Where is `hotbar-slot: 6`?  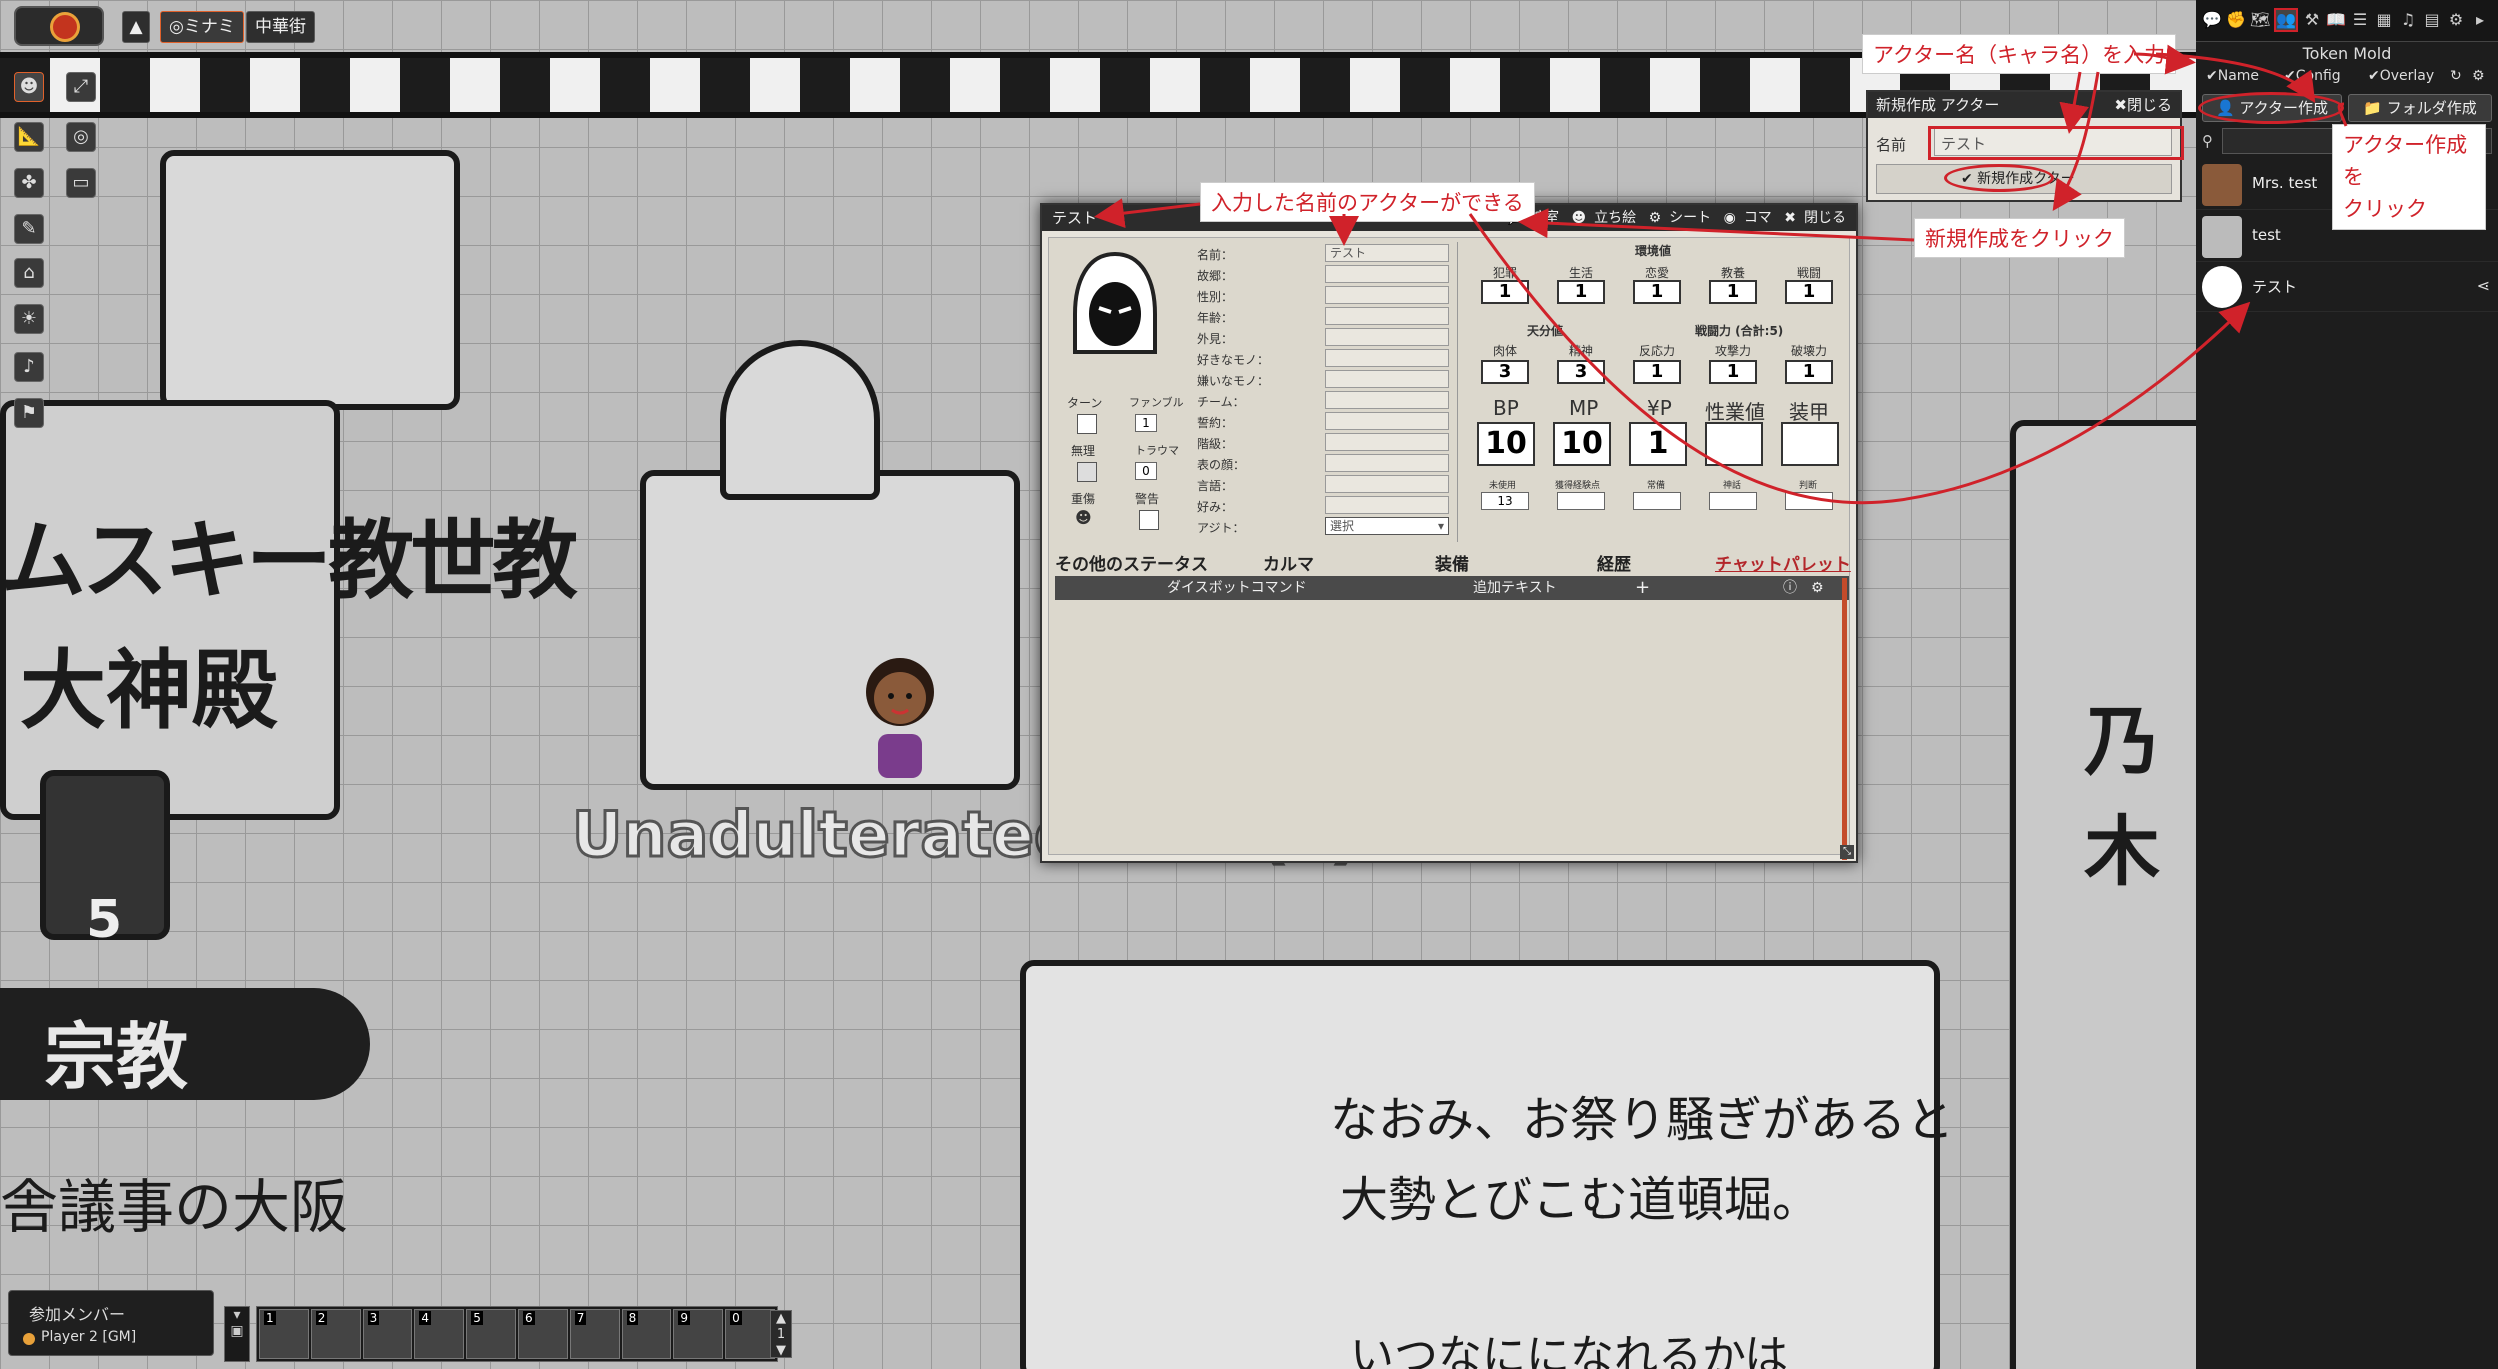 hotbar-slot: 6 is located at coordinates (542, 1334).